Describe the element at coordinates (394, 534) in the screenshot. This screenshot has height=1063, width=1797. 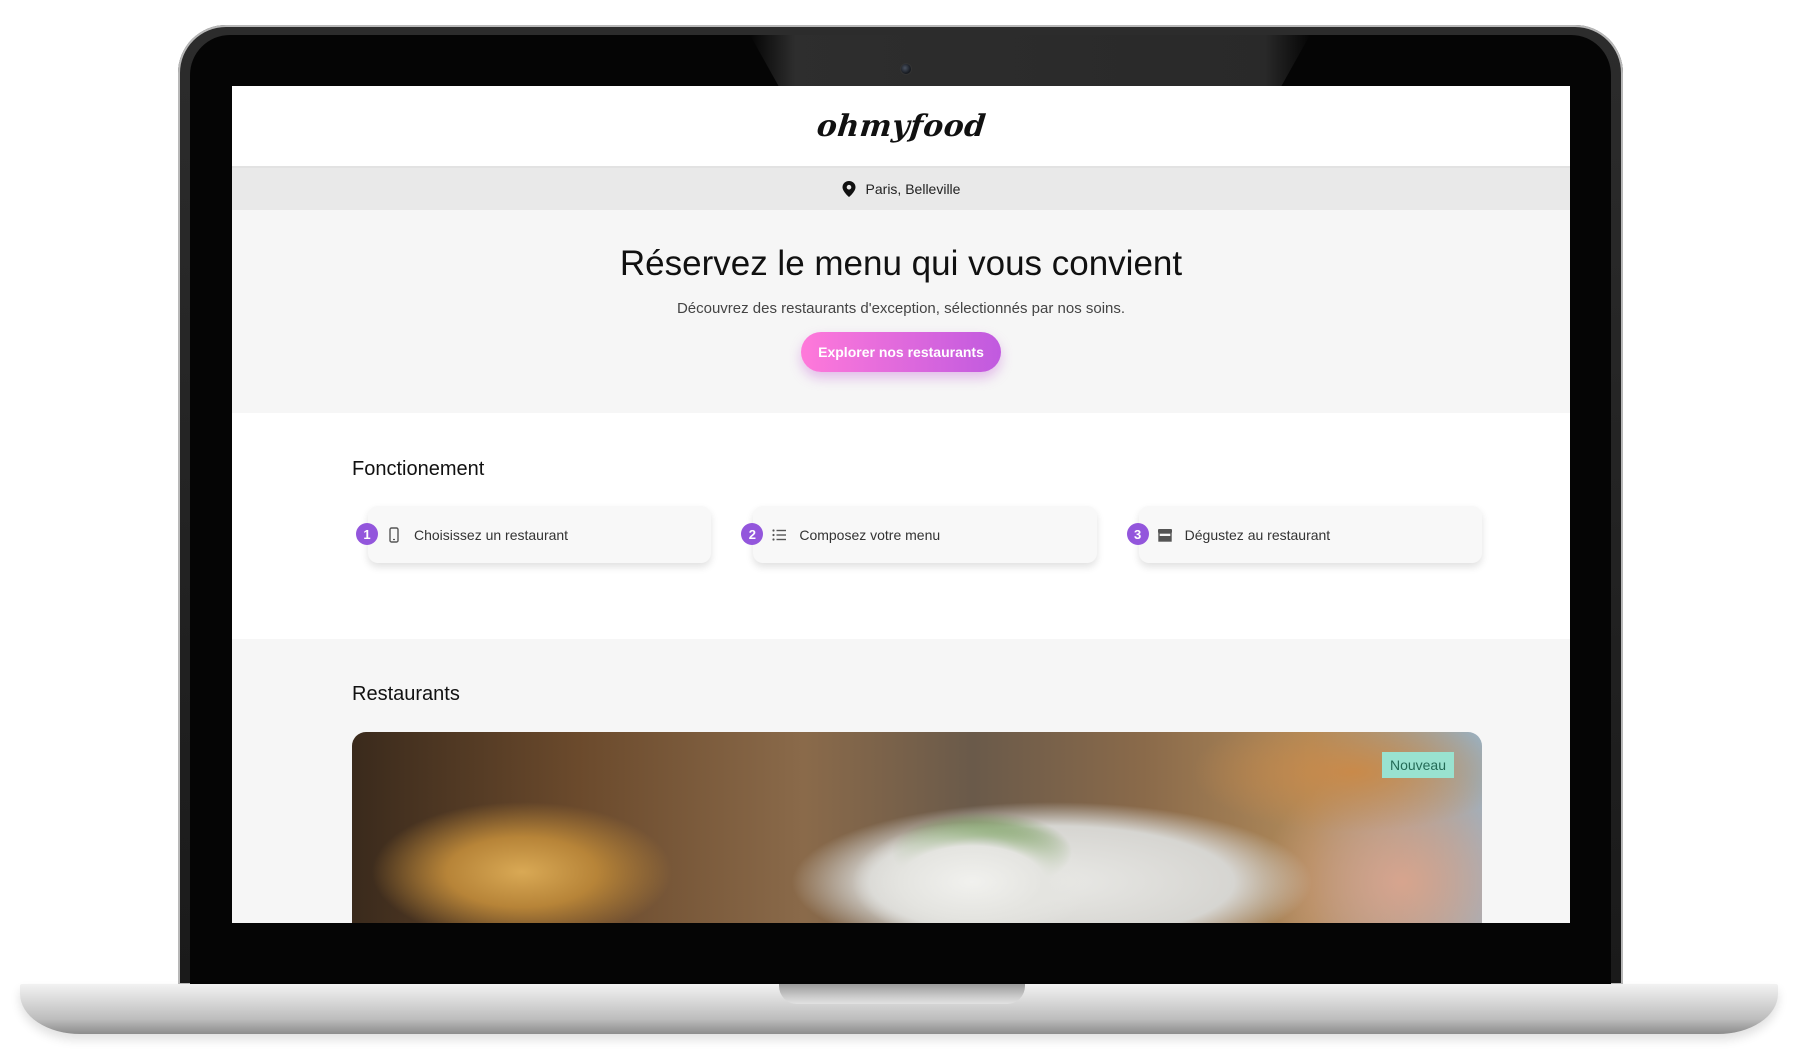
I see `phone-icon` at that location.